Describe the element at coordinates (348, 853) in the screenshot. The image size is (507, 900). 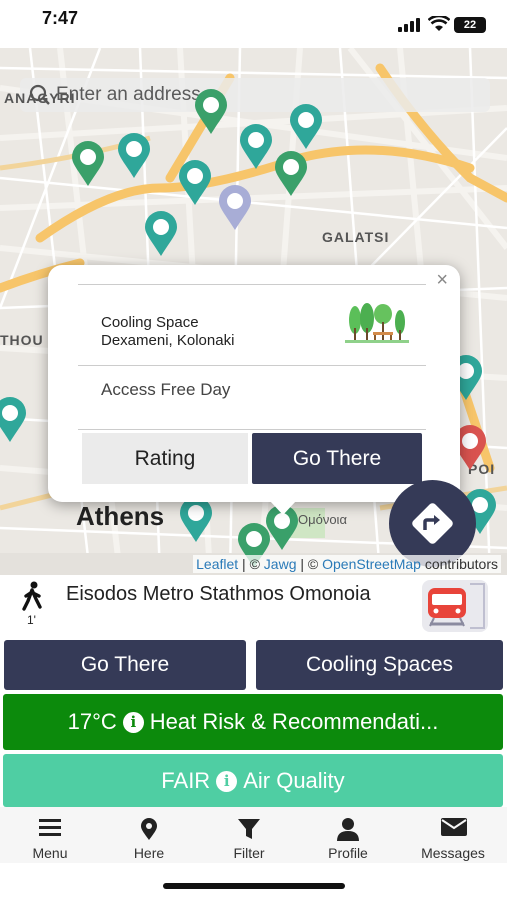
I see `tab-label: Profile` at that location.